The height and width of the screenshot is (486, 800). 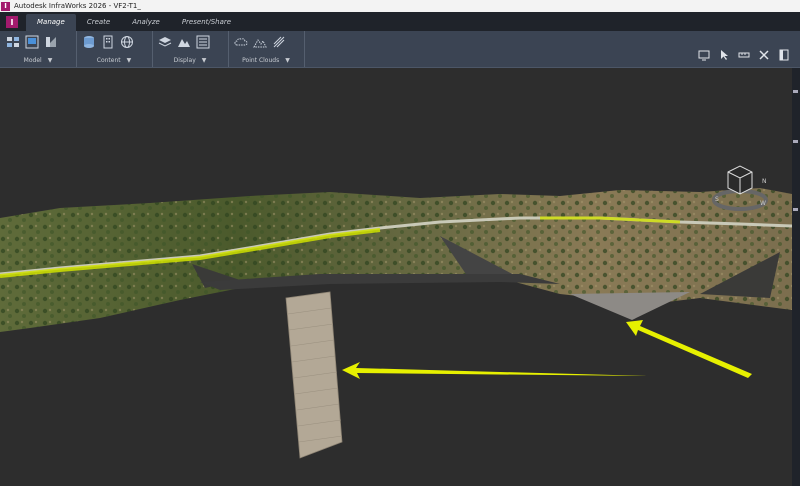 I want to click on tab-present-share: Present/Share, so click(x=206, y=22).